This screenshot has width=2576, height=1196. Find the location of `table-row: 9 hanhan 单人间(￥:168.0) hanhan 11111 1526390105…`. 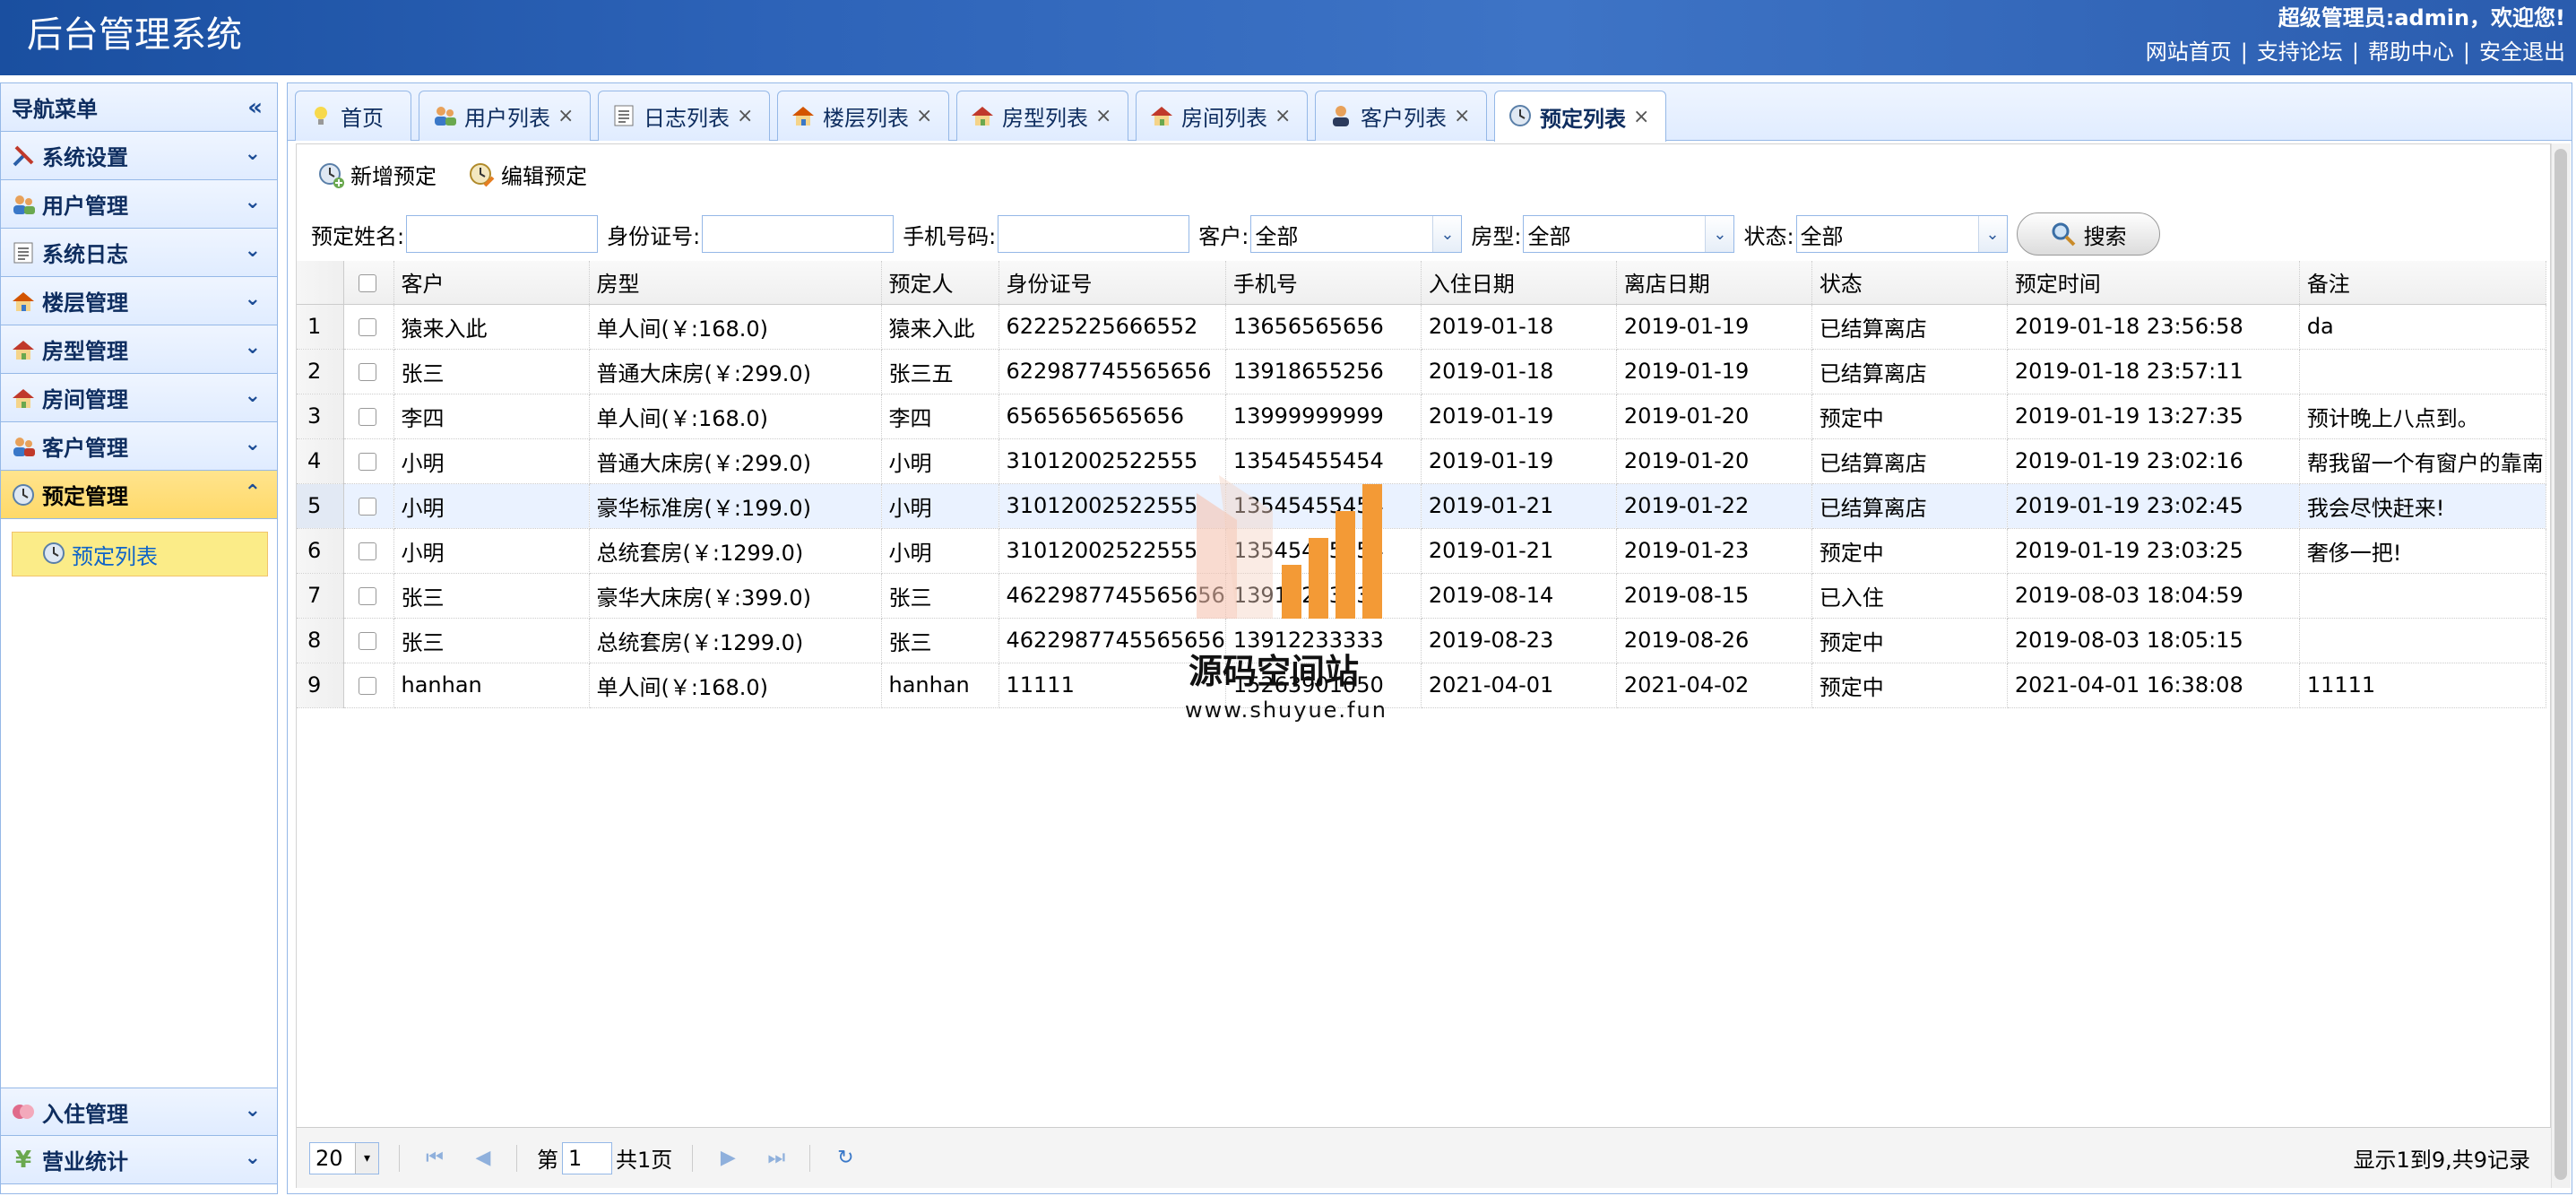

table-row: 9 hanhan 单人间(￥:168.0) hanhan 11111 1526390105… is located at coordinates (1421, 686).